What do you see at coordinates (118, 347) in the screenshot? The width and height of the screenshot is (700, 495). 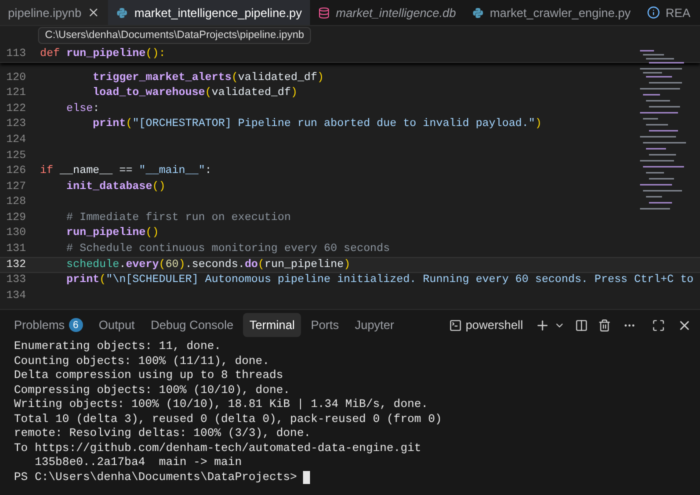 I see `terminal-line: Enumerating objects: 11, done.` at bounding box center [118, 347].